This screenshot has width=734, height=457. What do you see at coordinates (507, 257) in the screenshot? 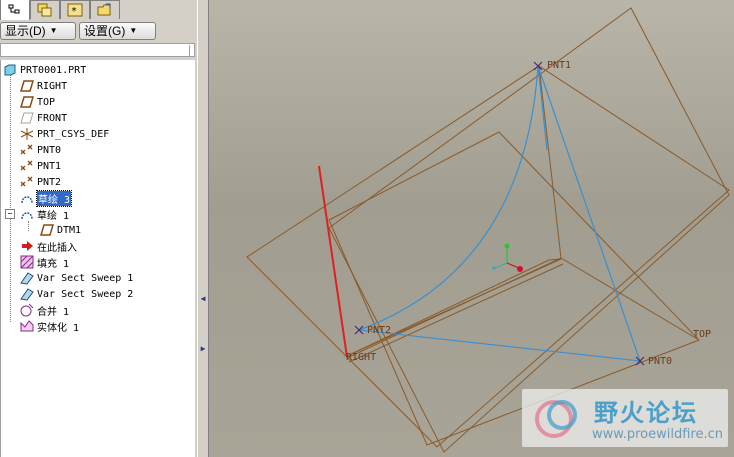
I see `csys-triad` at bounding box center [507, 257].